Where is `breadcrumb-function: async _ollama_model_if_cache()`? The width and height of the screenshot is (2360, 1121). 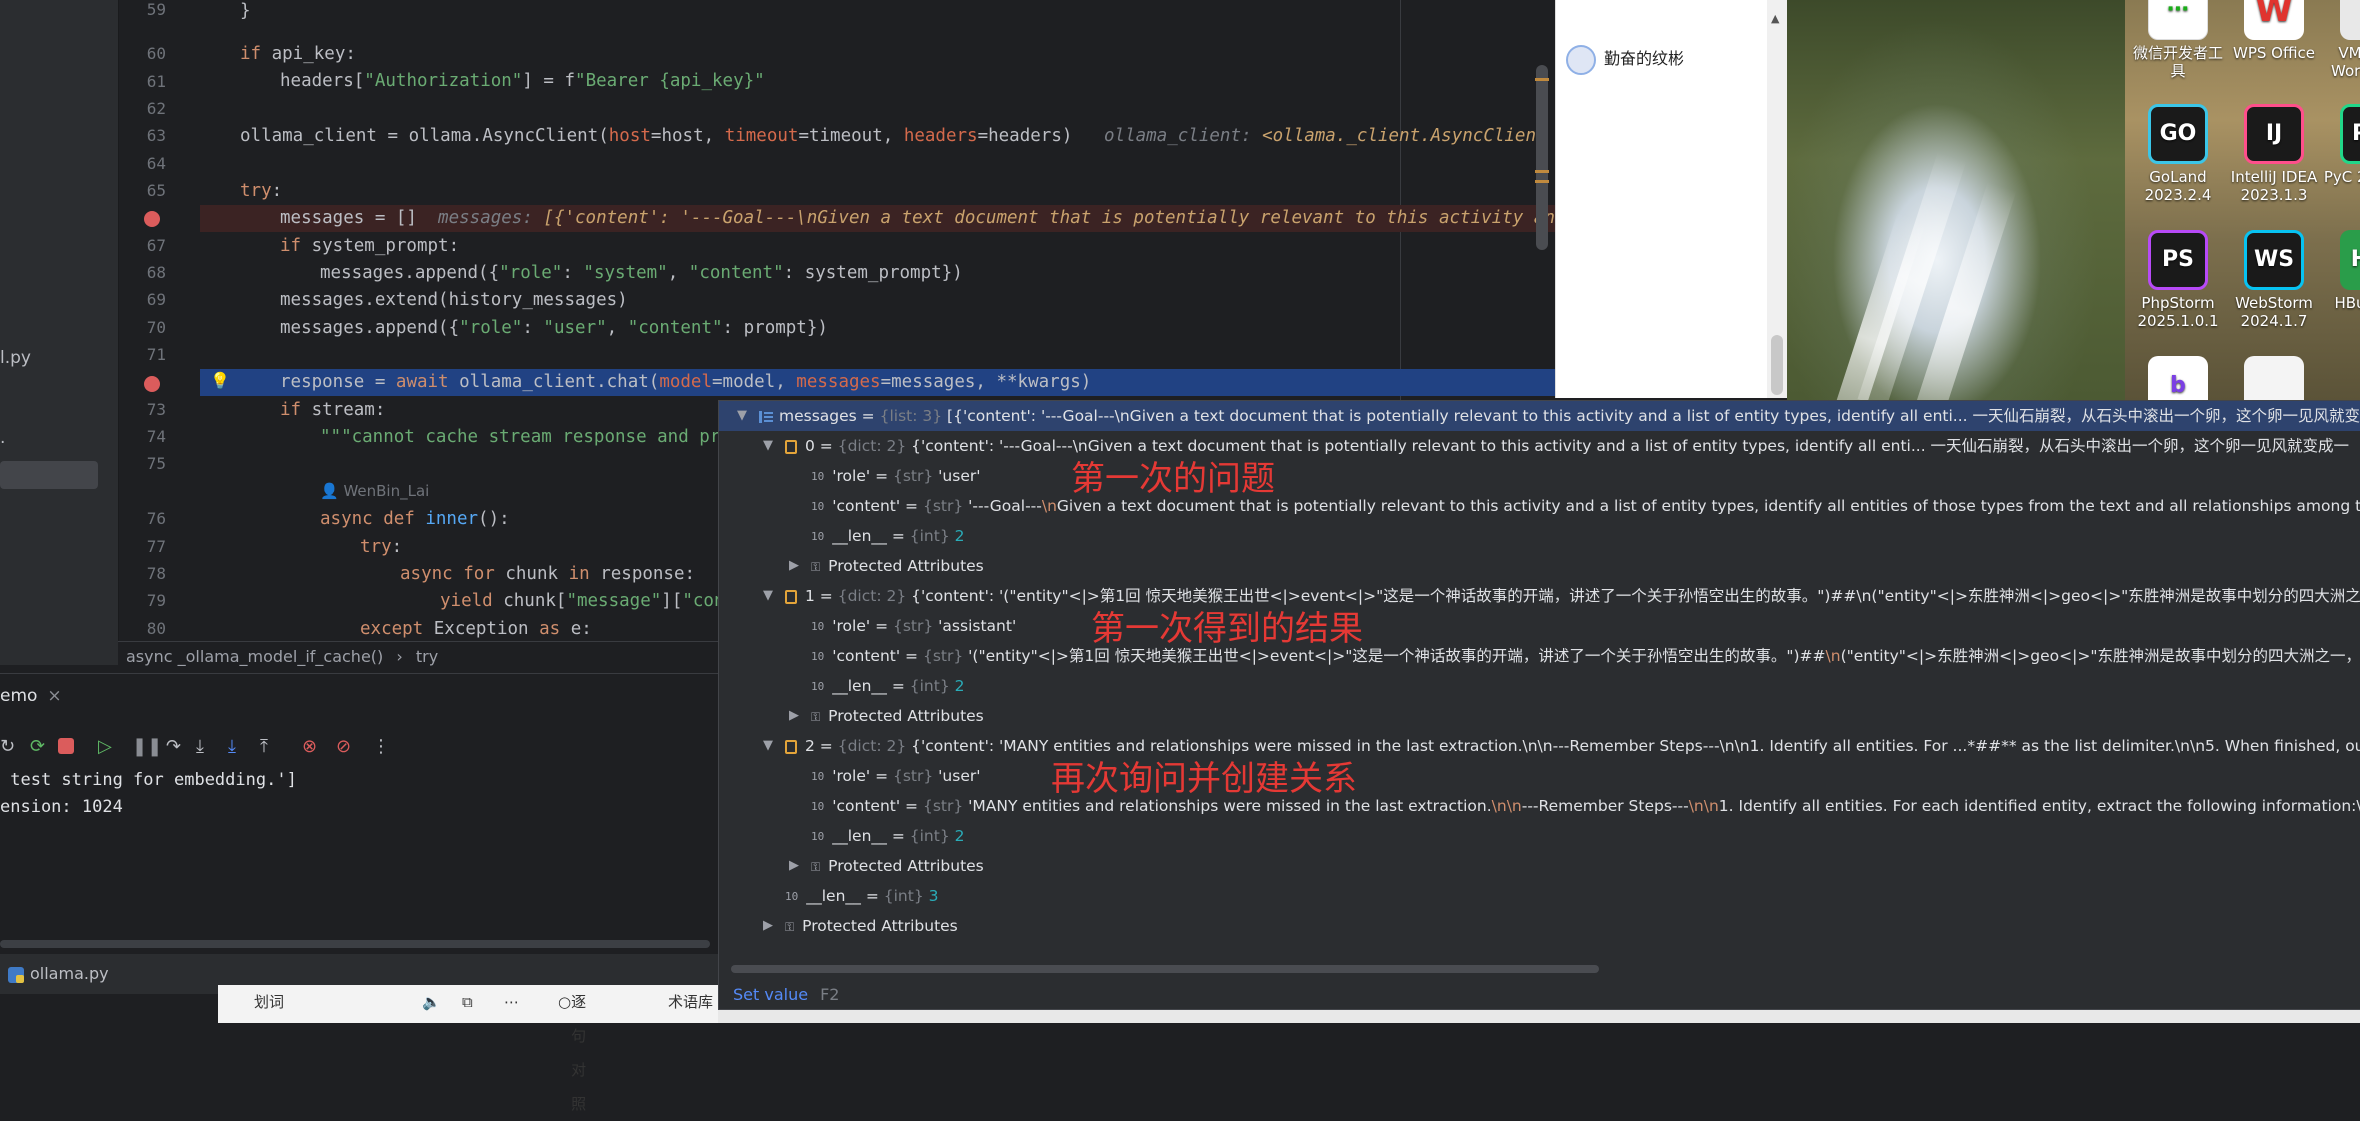 breadcrumb-function: async _ollama_model_if_cache() is located at coordinates (254, 656).